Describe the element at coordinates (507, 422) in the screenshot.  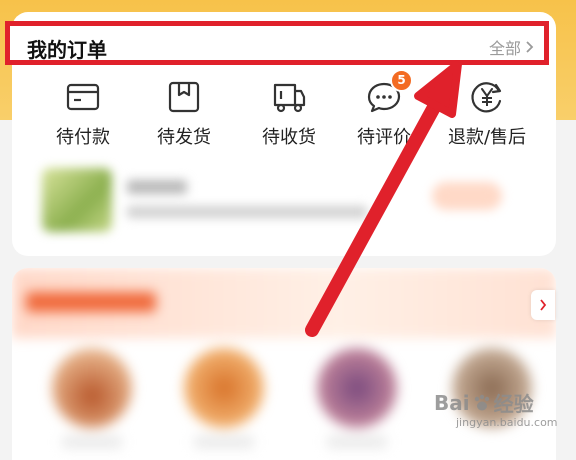
I see `watermark-url: jingyan.baidu.com` at that location.